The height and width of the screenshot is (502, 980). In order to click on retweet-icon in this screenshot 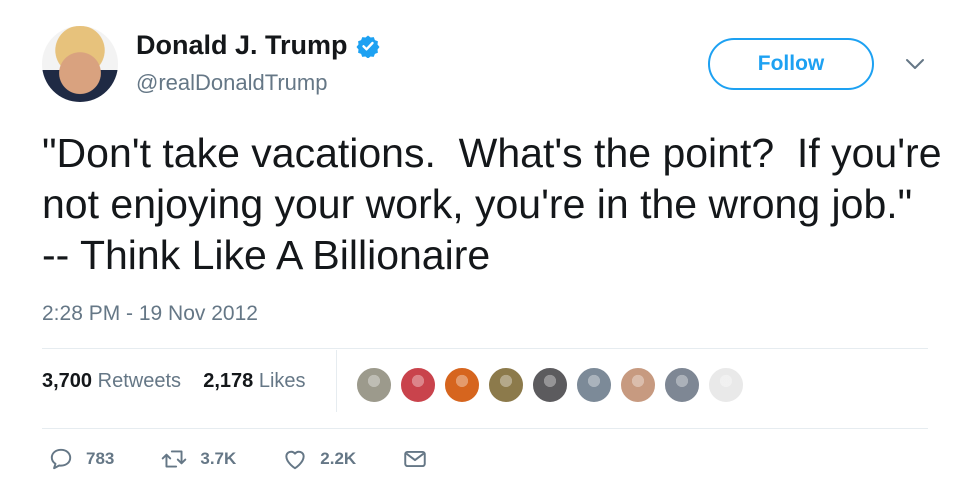, I will do `click(174, 459)`.